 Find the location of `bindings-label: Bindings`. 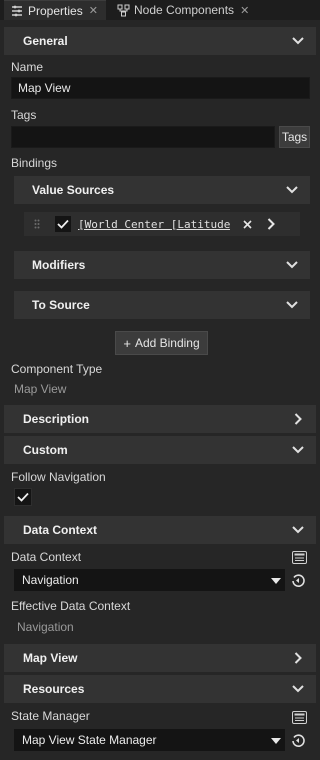

bindings-label: Bindings is located at coordinates (34, 163).